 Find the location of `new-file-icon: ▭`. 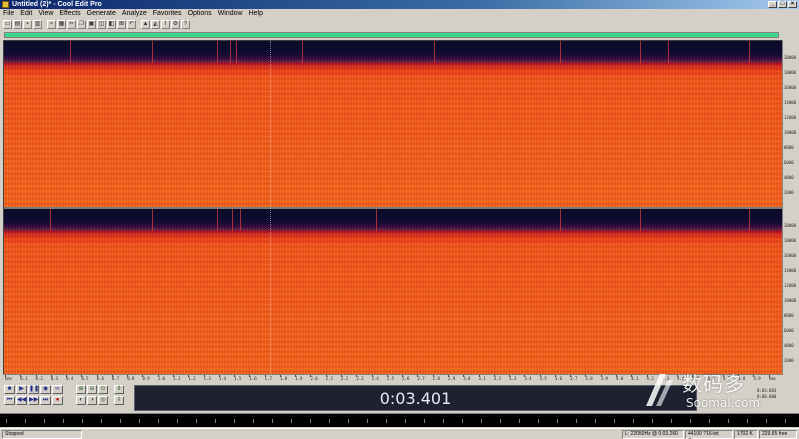

new-file-icon: ▭ is located at coordinates (7, 24).